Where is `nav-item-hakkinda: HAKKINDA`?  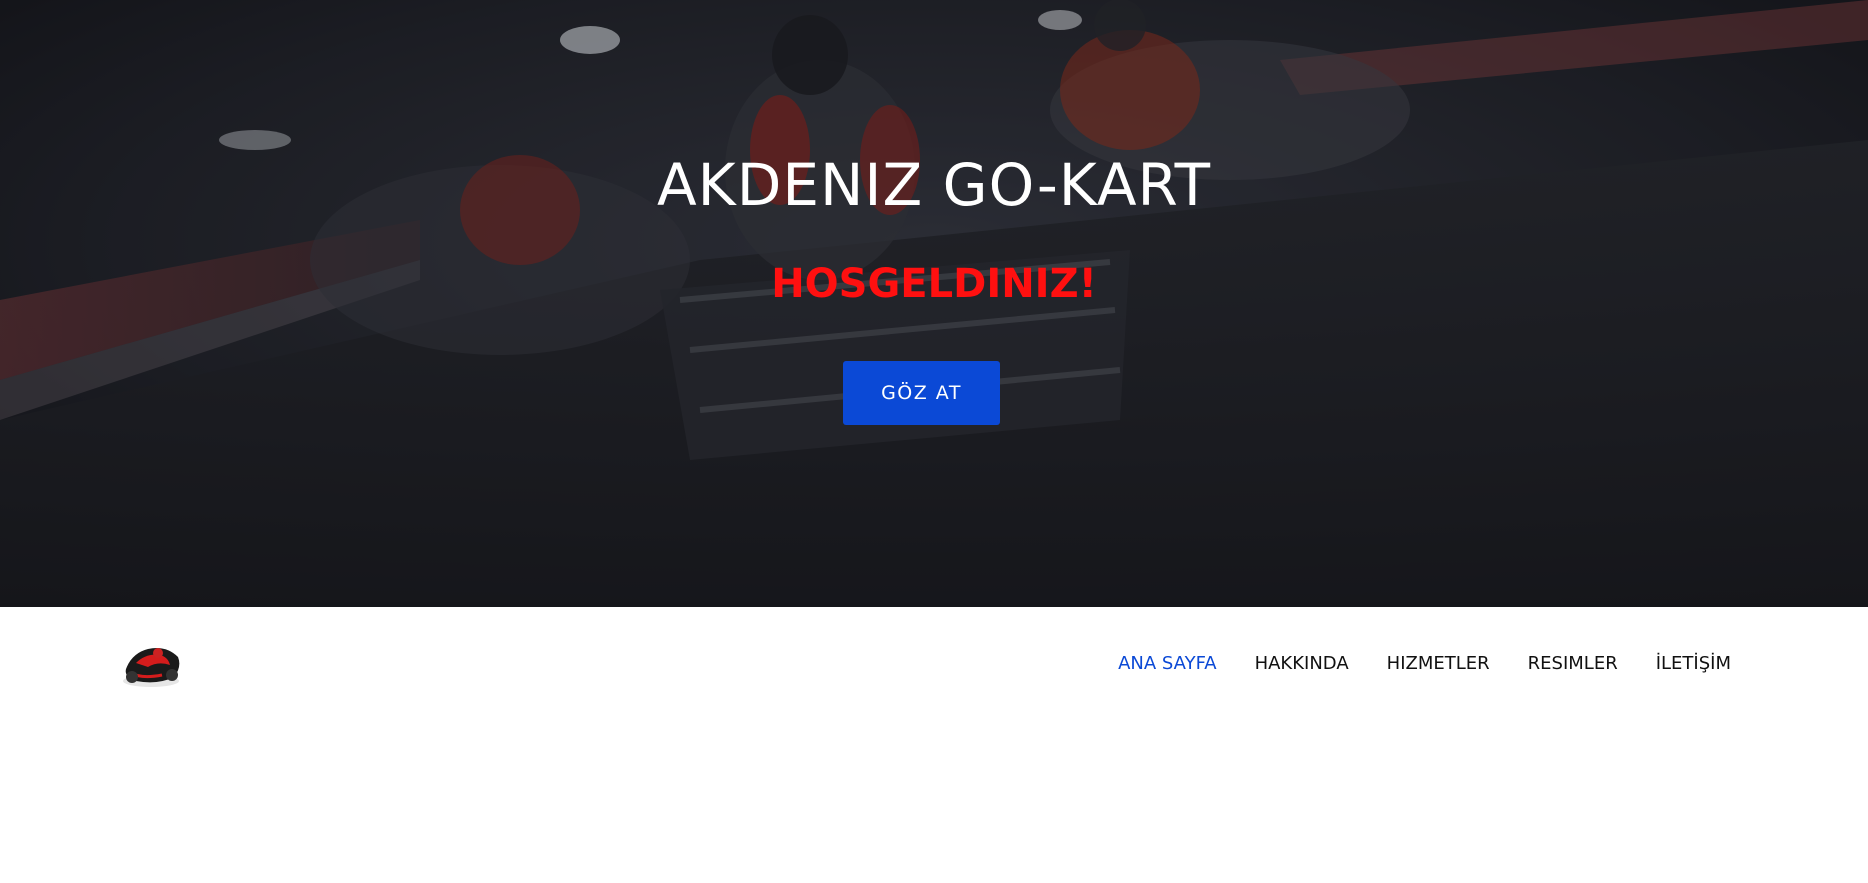 nav-item-hakkinda: HAKKINDA is located at coordinates (1302, 663).